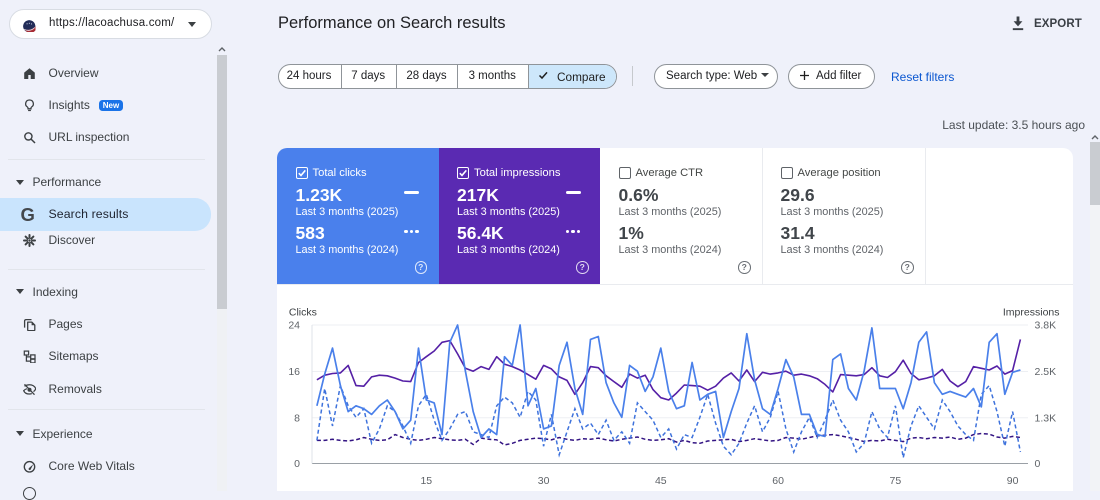 The width and height of the screenshot is (1100, 500). I want to click on svg-text: Impressions, so click(1031, 312).